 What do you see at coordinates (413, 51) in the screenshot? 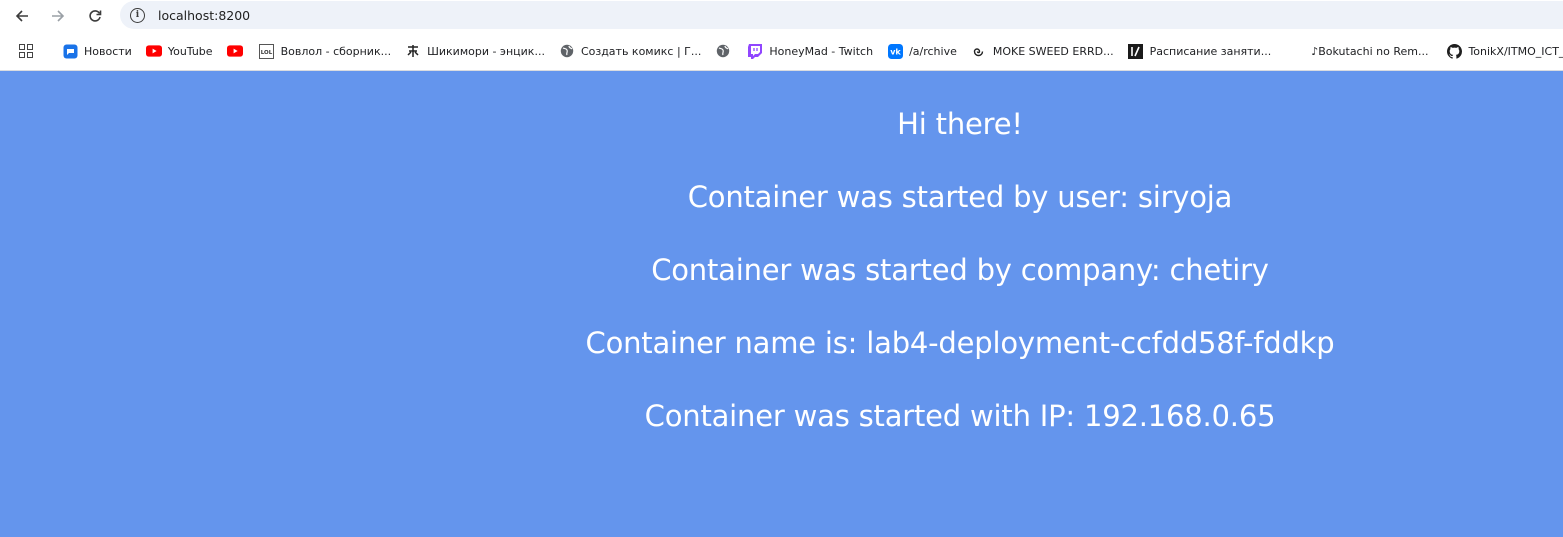
I see `shikimori-icon` at bounding box center [413, 51].